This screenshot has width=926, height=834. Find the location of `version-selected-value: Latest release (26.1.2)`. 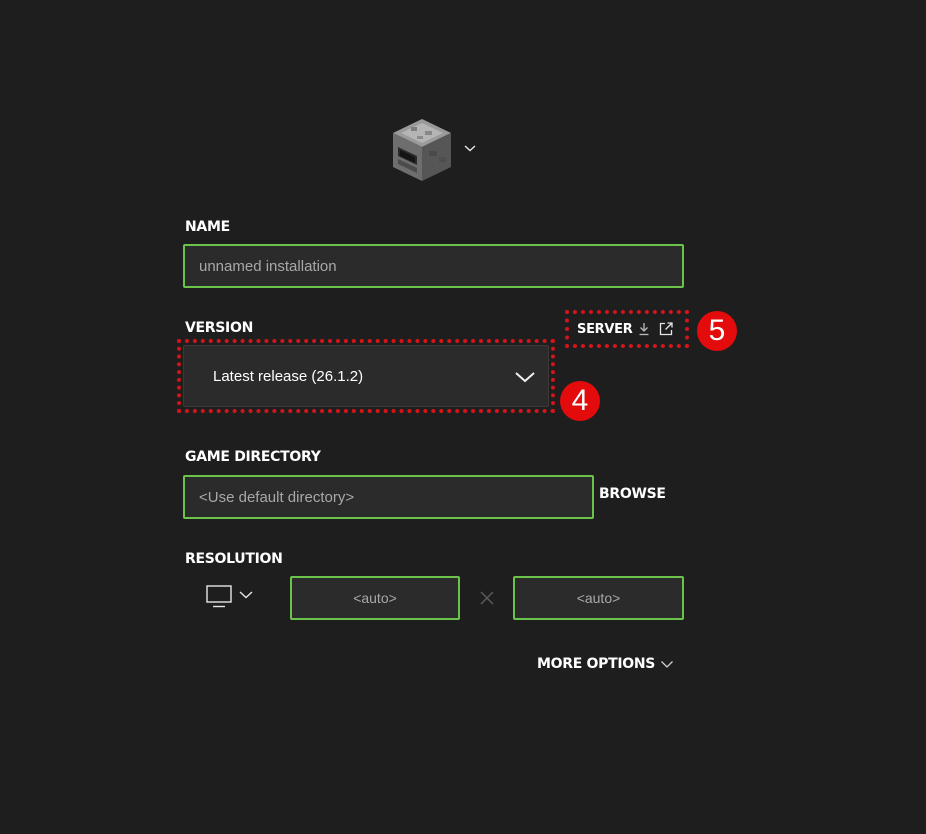

version-selected-value: Latest release (26.1.2) is located at coordinates (288, 376).